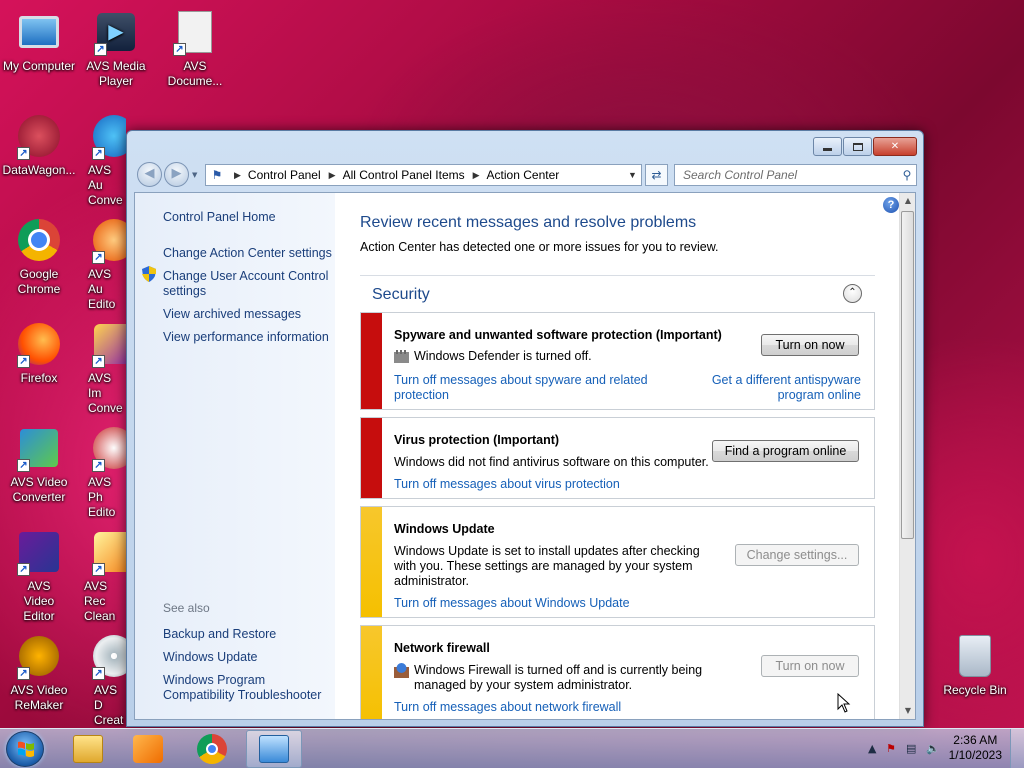 This screenshot has height=768, width=1024. What do you see at coordinates (232, 314) in the screenshot?
I see `view-archived-messages-link: View archived messages` at bounding box center [232, 314].